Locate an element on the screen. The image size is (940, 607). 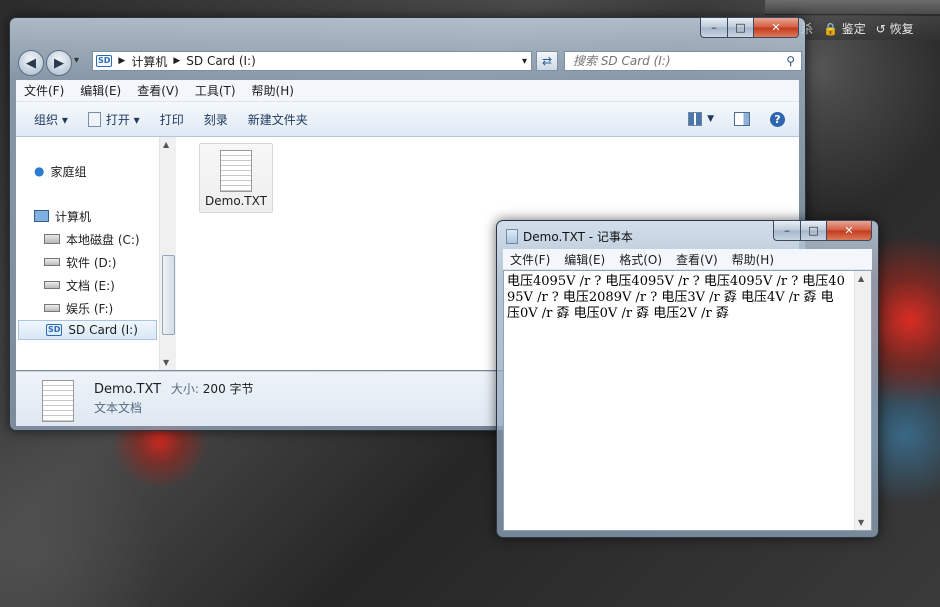
open-button: 打开 ▾ is located at coordinates (114, 119).